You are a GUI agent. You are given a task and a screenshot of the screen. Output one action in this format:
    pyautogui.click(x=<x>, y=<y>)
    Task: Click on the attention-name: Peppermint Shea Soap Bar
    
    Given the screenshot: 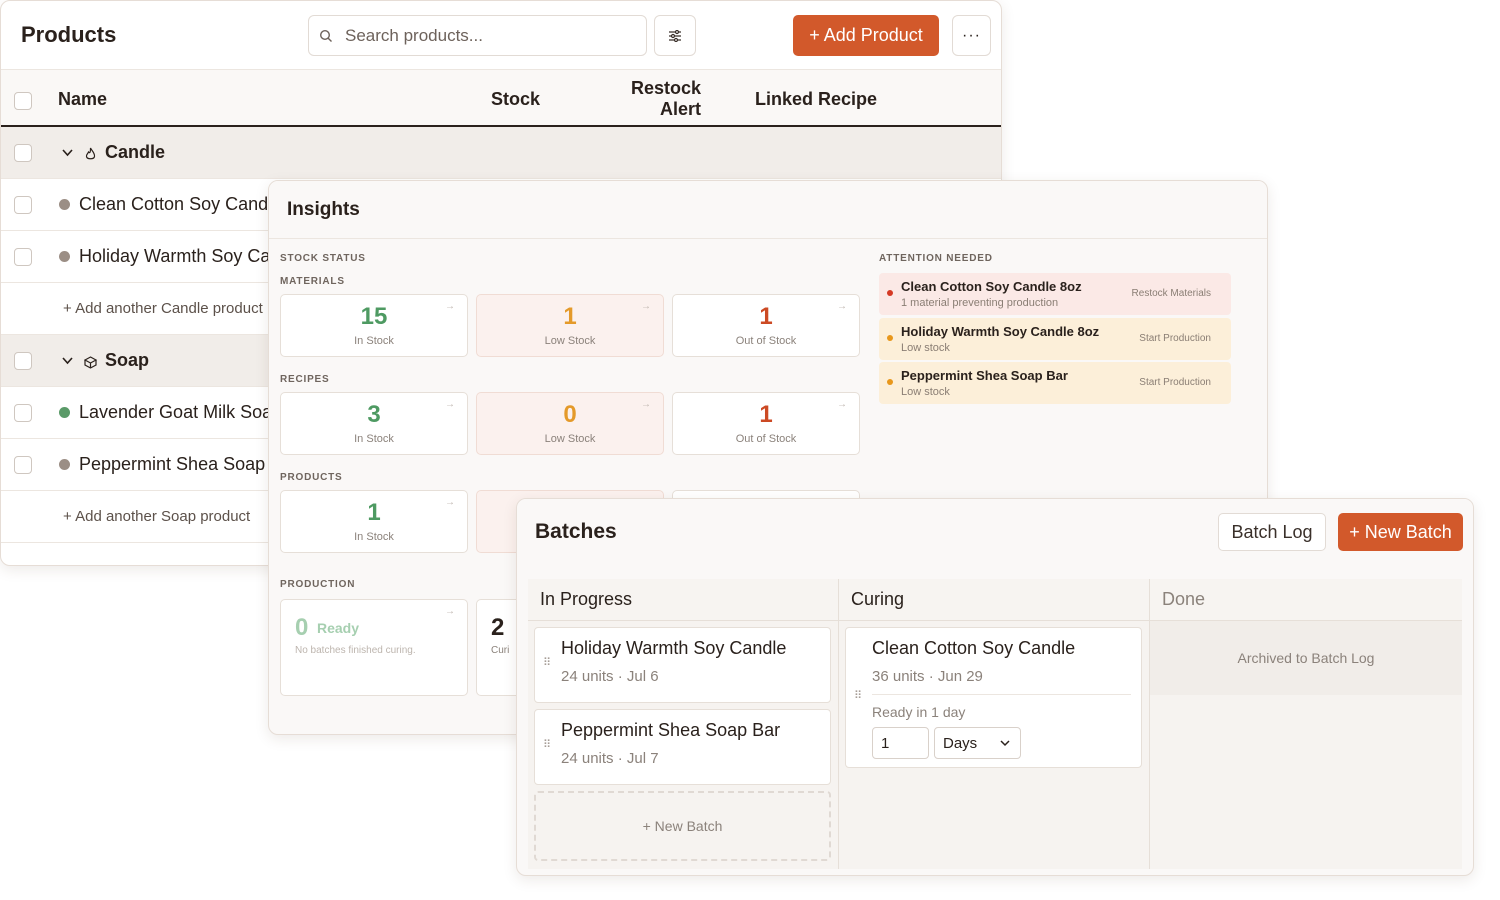 What is the action you would take?
    pyautogui.click(x=984, y=375)
    